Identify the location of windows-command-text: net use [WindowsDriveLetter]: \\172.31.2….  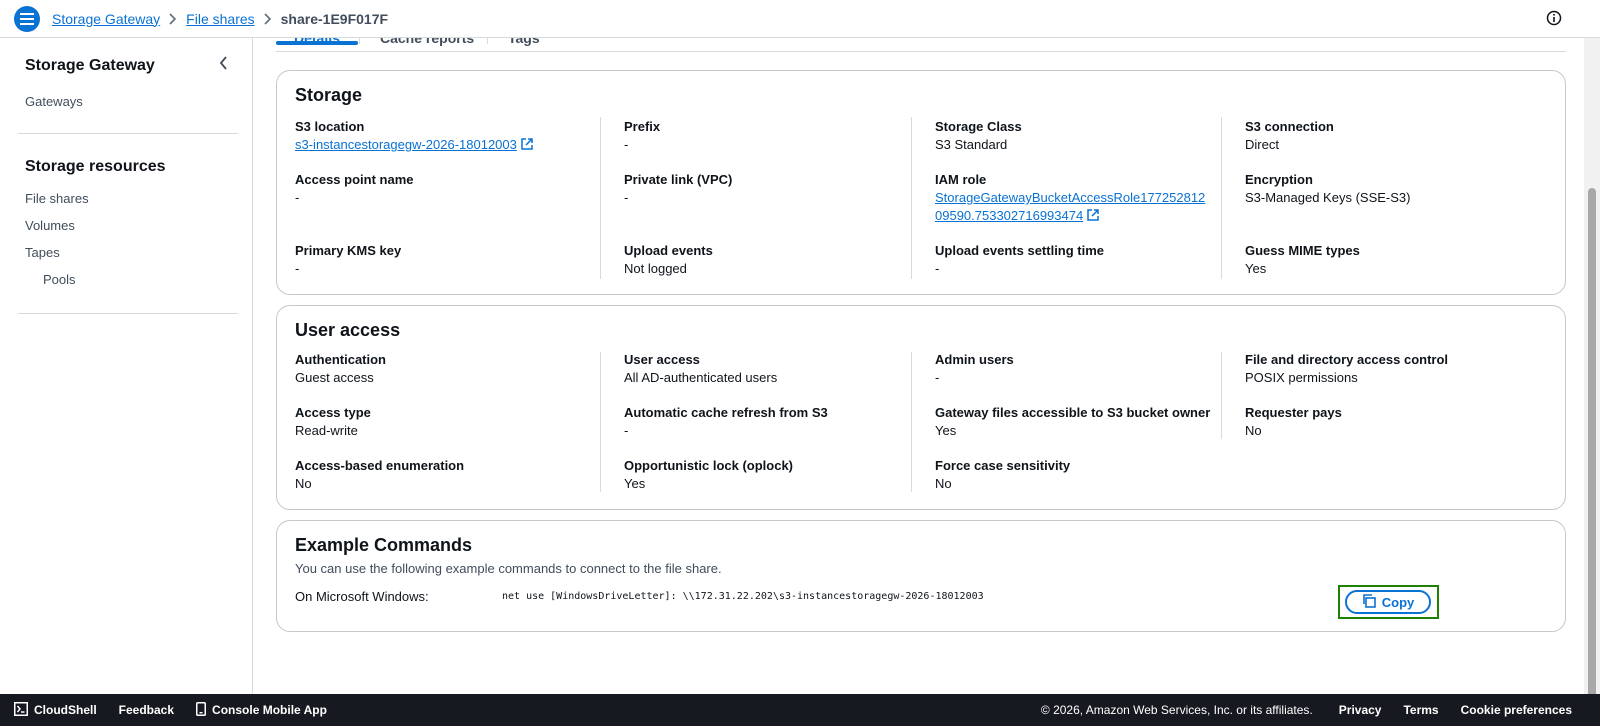
(743, 596).